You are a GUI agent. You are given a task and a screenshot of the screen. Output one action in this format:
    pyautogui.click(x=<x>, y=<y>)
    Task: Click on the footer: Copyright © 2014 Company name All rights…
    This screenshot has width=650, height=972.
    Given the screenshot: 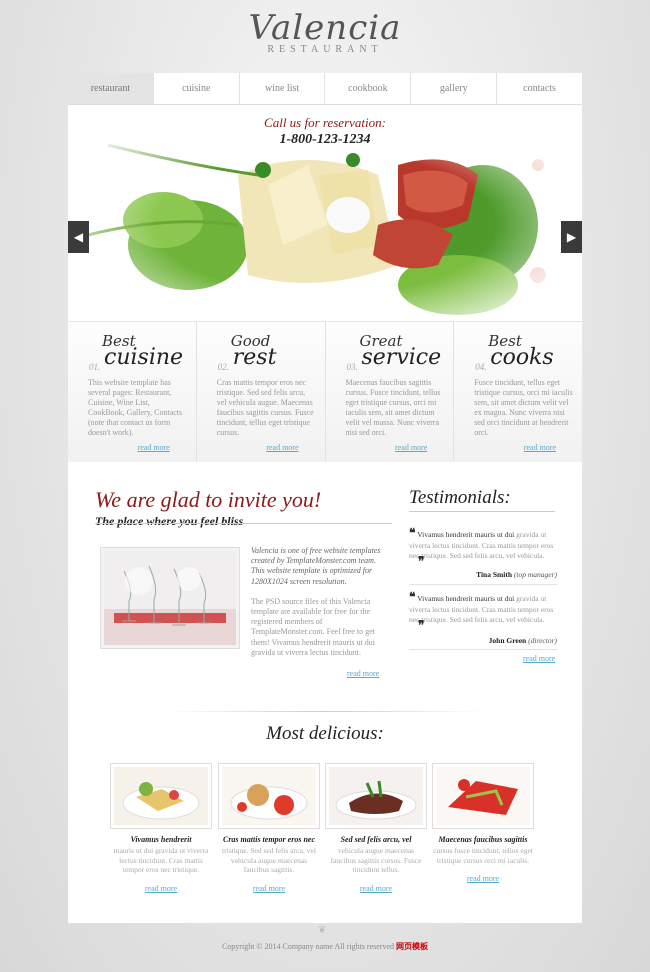 What is the action you would take?
    pyautogui.click(x=325, y=946)
    